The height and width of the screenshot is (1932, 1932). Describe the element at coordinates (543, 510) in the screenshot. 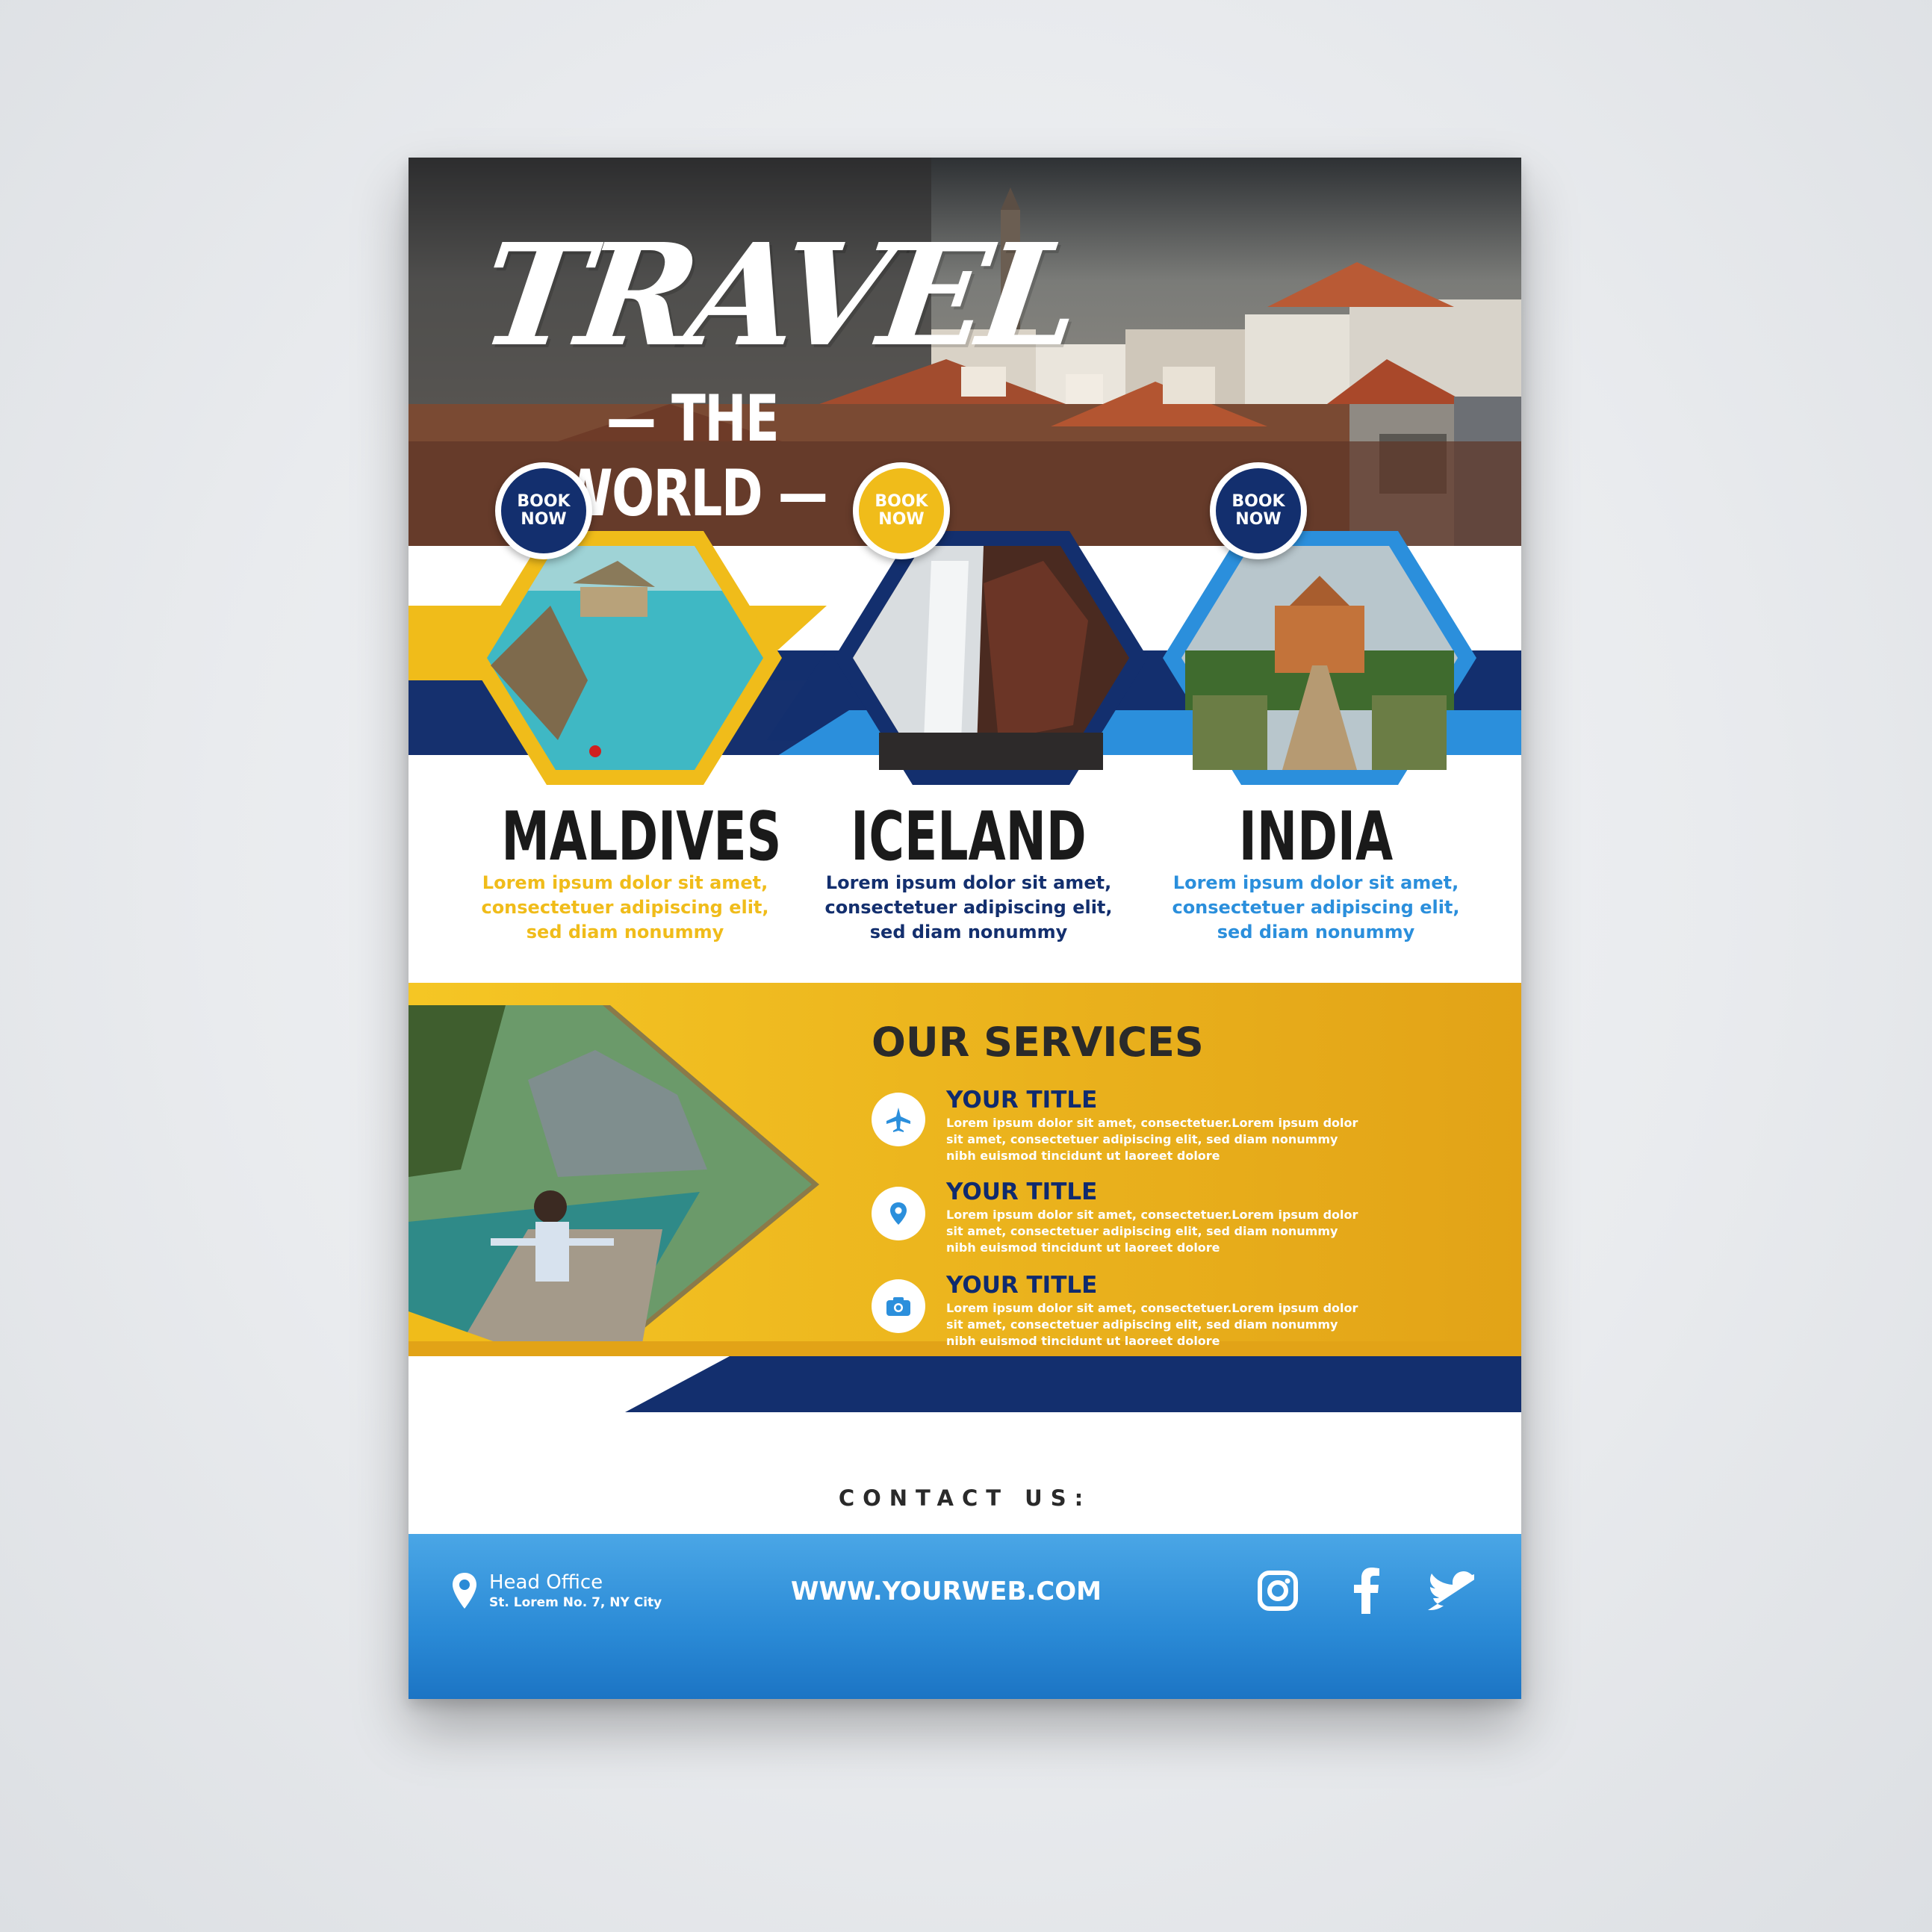

I see `maldives-book-now-button: BOOK NOW` at that location.